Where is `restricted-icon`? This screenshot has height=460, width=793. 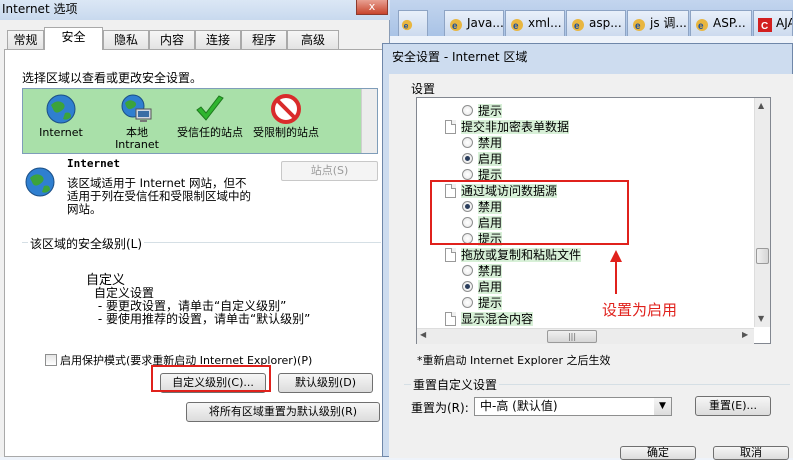
restricted-icon is located at coordinates (286, 109).